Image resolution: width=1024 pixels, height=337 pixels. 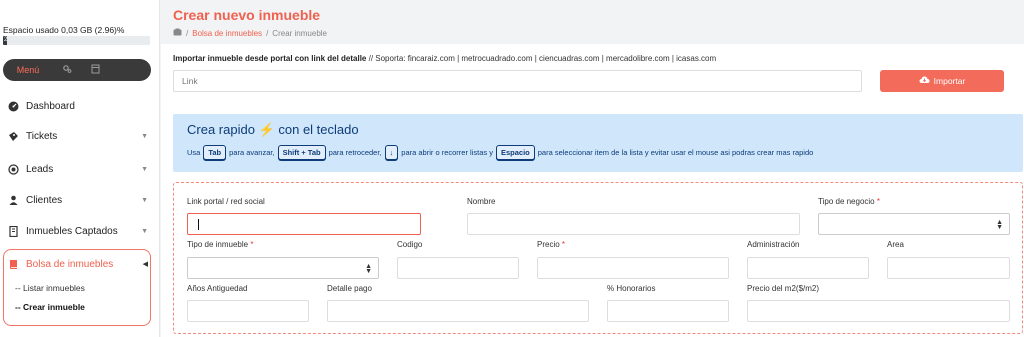 I want to click on sidebar-item-bolsa-de-inmuebles: Bolsa de inmuebles ◀, so click(x=78, y=264).